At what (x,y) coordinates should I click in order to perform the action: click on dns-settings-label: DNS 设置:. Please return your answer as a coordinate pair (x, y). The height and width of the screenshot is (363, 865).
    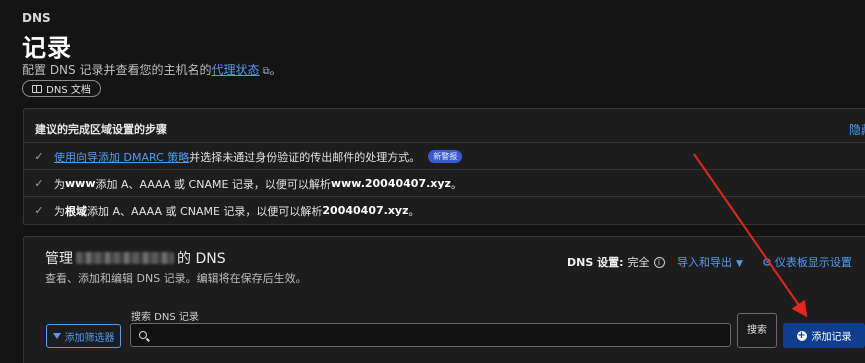
    Looking at the image, I should click on (595, 262).